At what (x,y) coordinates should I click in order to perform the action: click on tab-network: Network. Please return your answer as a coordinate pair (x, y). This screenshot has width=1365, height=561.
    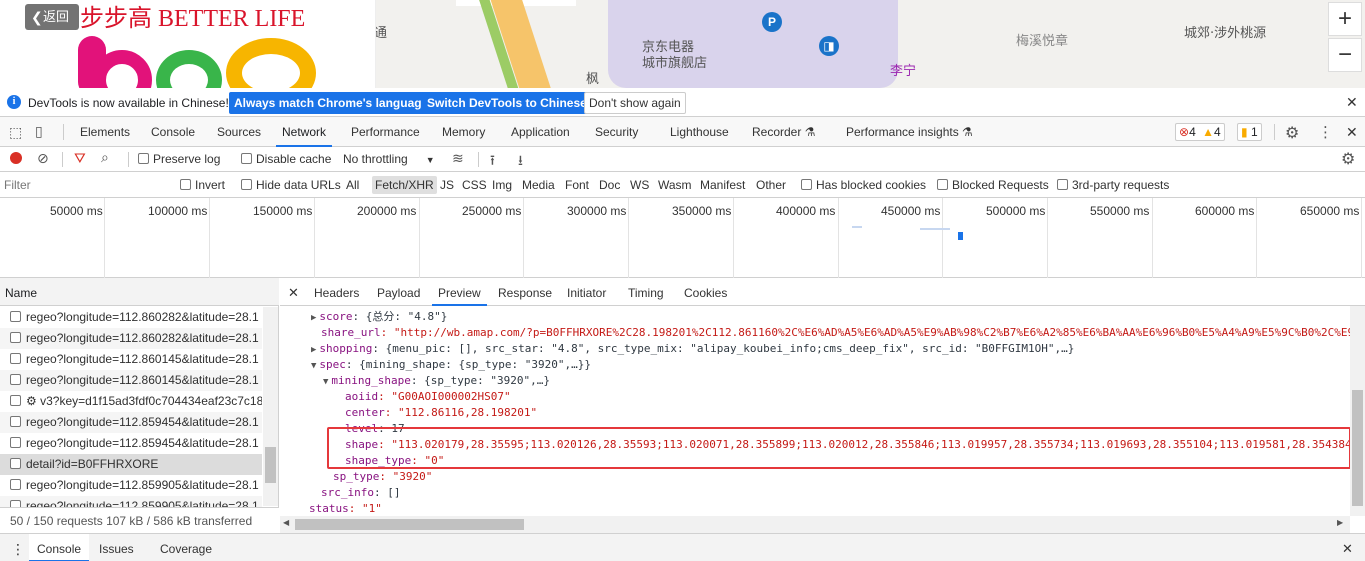
    Looking at the image, I should click on (304, 132).